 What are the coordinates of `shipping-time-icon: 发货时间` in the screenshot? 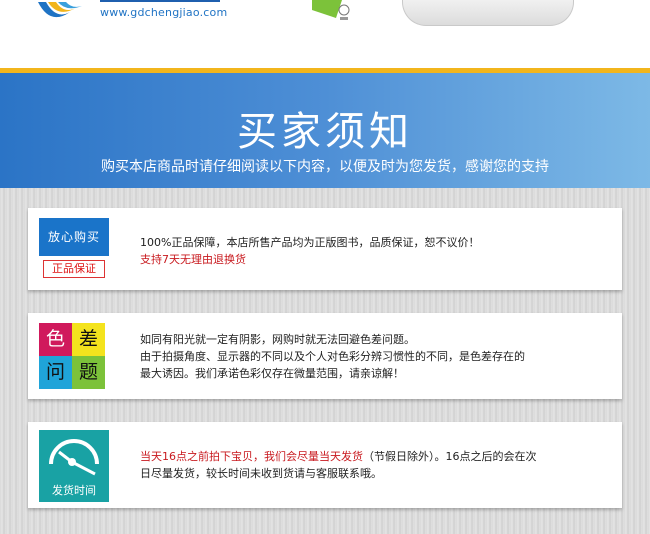 It's located at (74, 466).